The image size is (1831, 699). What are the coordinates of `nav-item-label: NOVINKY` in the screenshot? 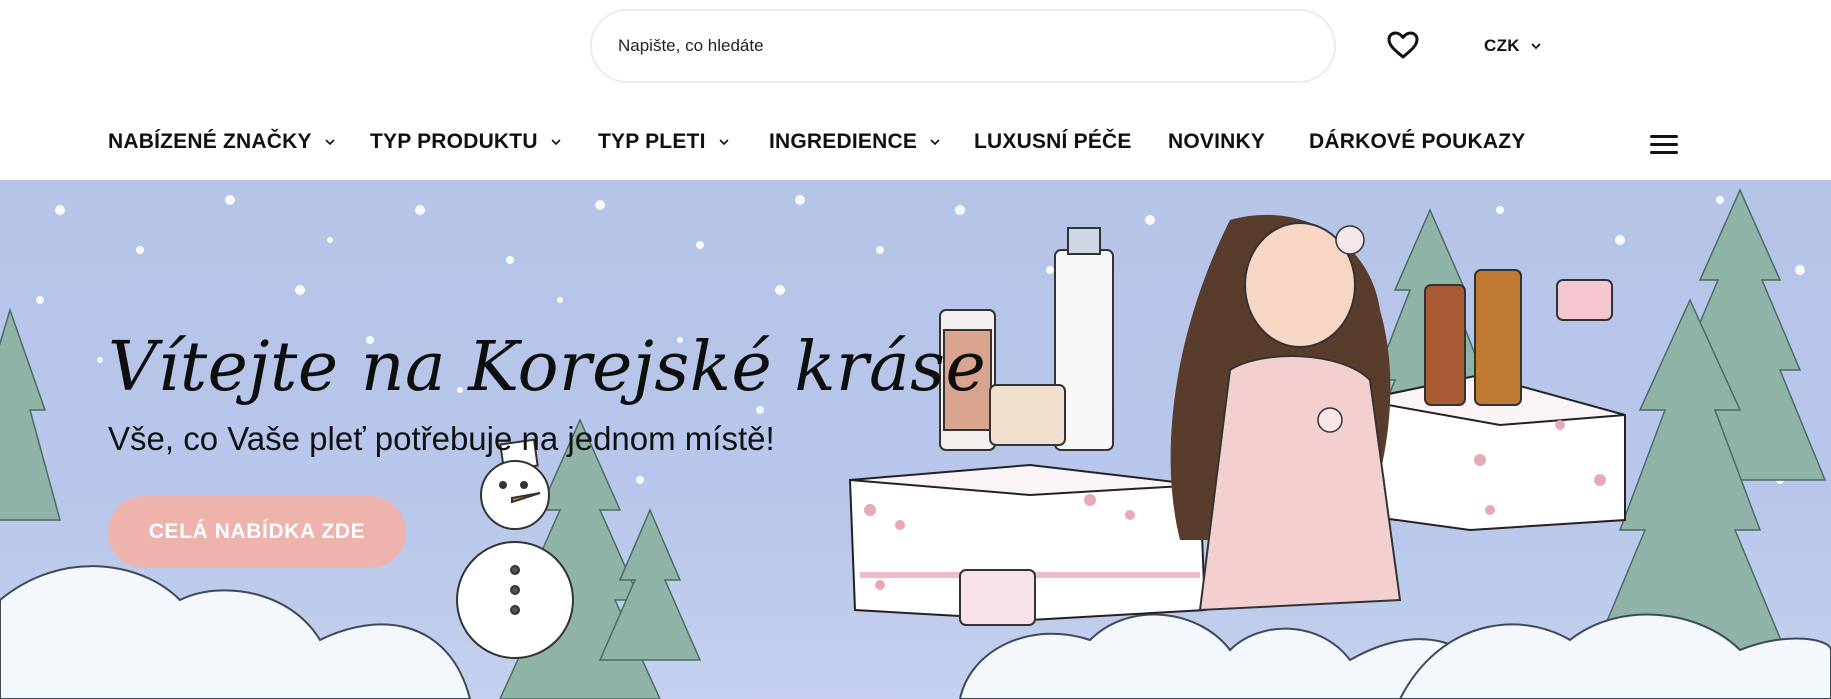 It's located at (1217, 141).